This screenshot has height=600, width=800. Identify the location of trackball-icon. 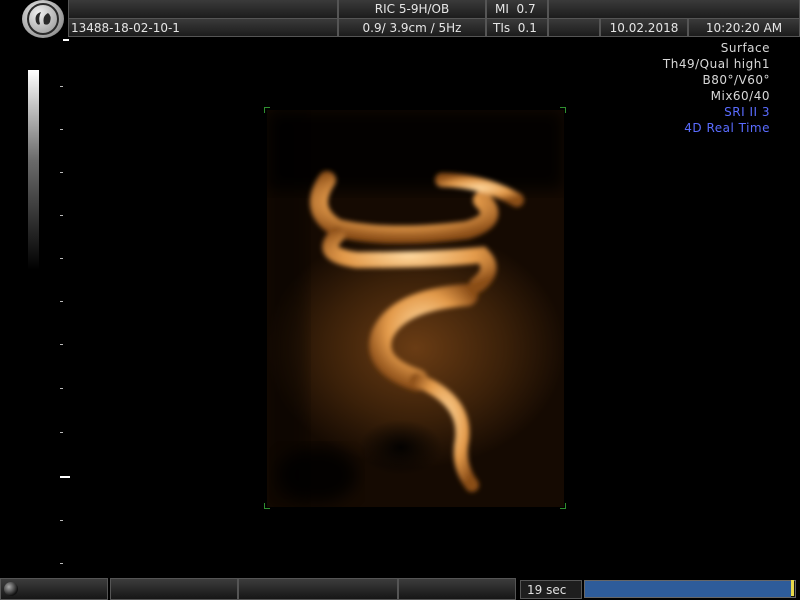
(11, 589).